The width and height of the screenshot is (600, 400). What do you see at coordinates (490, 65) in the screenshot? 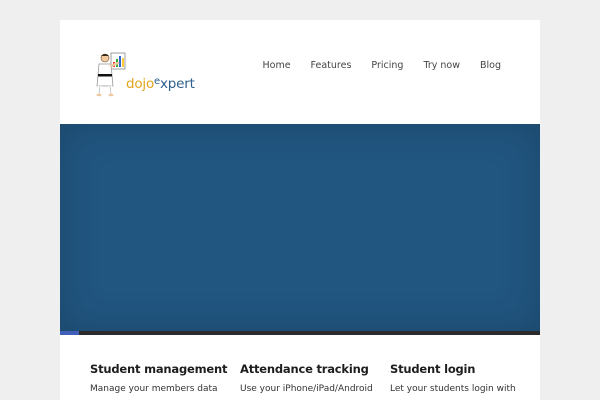
I see `nav-blog: Blog` at bounding box center [490, 65].